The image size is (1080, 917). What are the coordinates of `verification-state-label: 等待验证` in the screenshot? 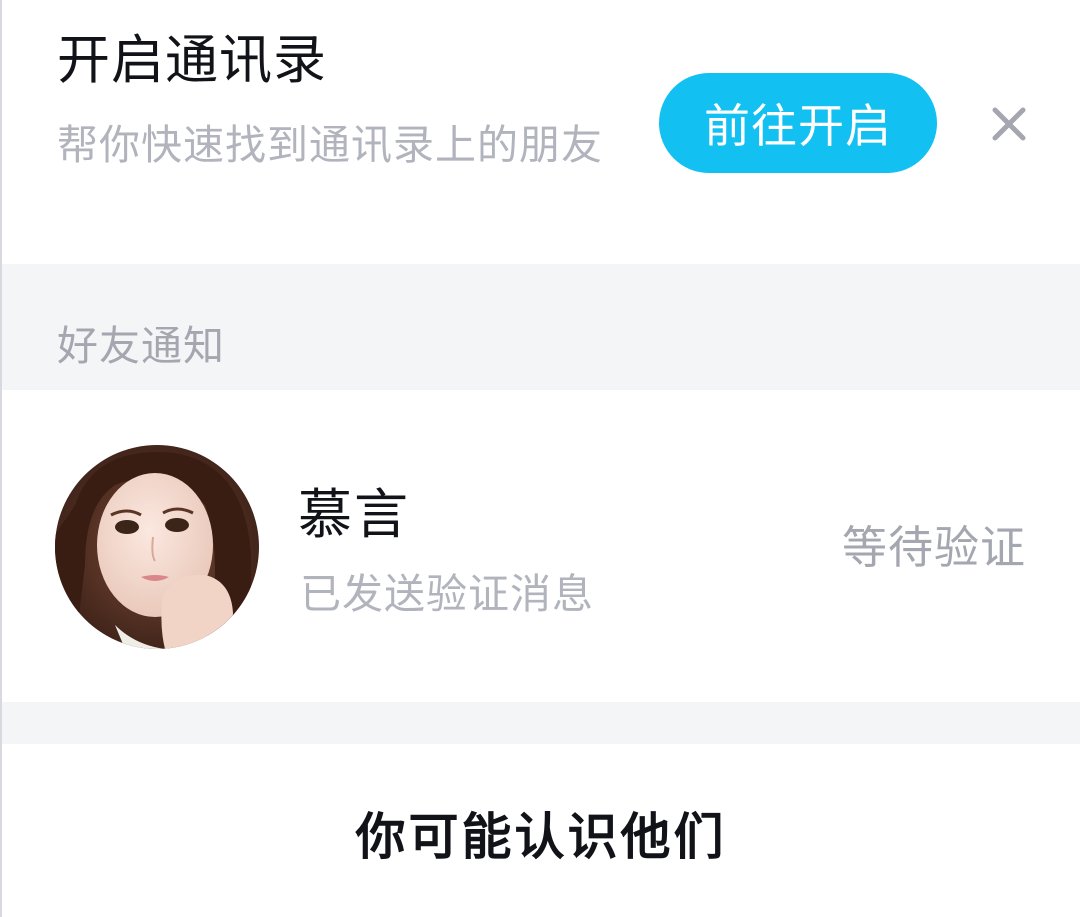 It's located at (933, 547).